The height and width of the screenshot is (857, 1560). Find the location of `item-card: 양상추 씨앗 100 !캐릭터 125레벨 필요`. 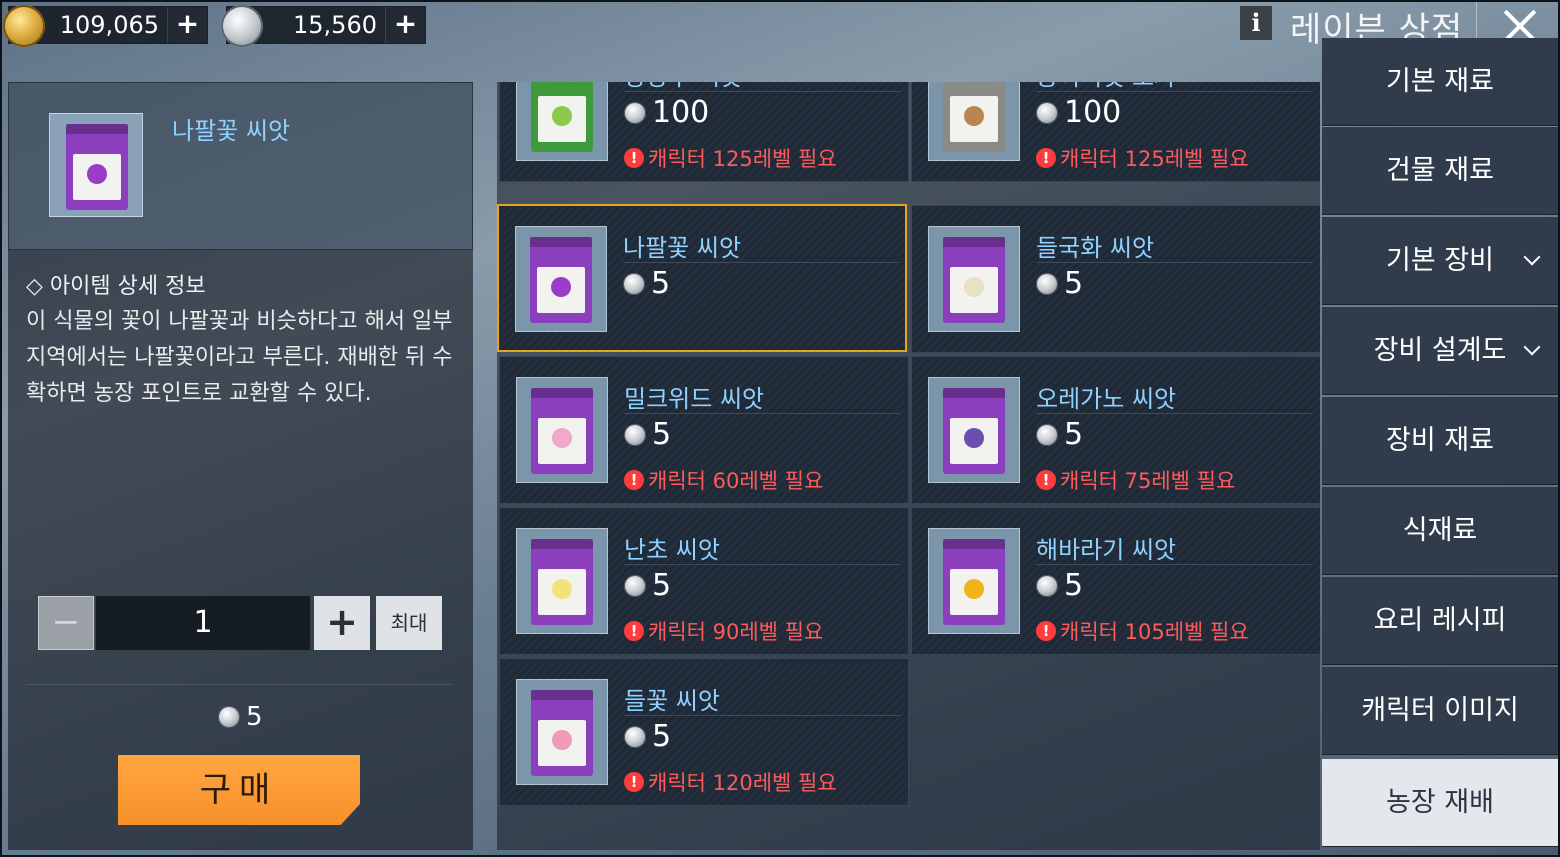

item-card: 양상추 씨앗 100 !캐릭터 125레벨 필요 is located at coordinates (704, 132).